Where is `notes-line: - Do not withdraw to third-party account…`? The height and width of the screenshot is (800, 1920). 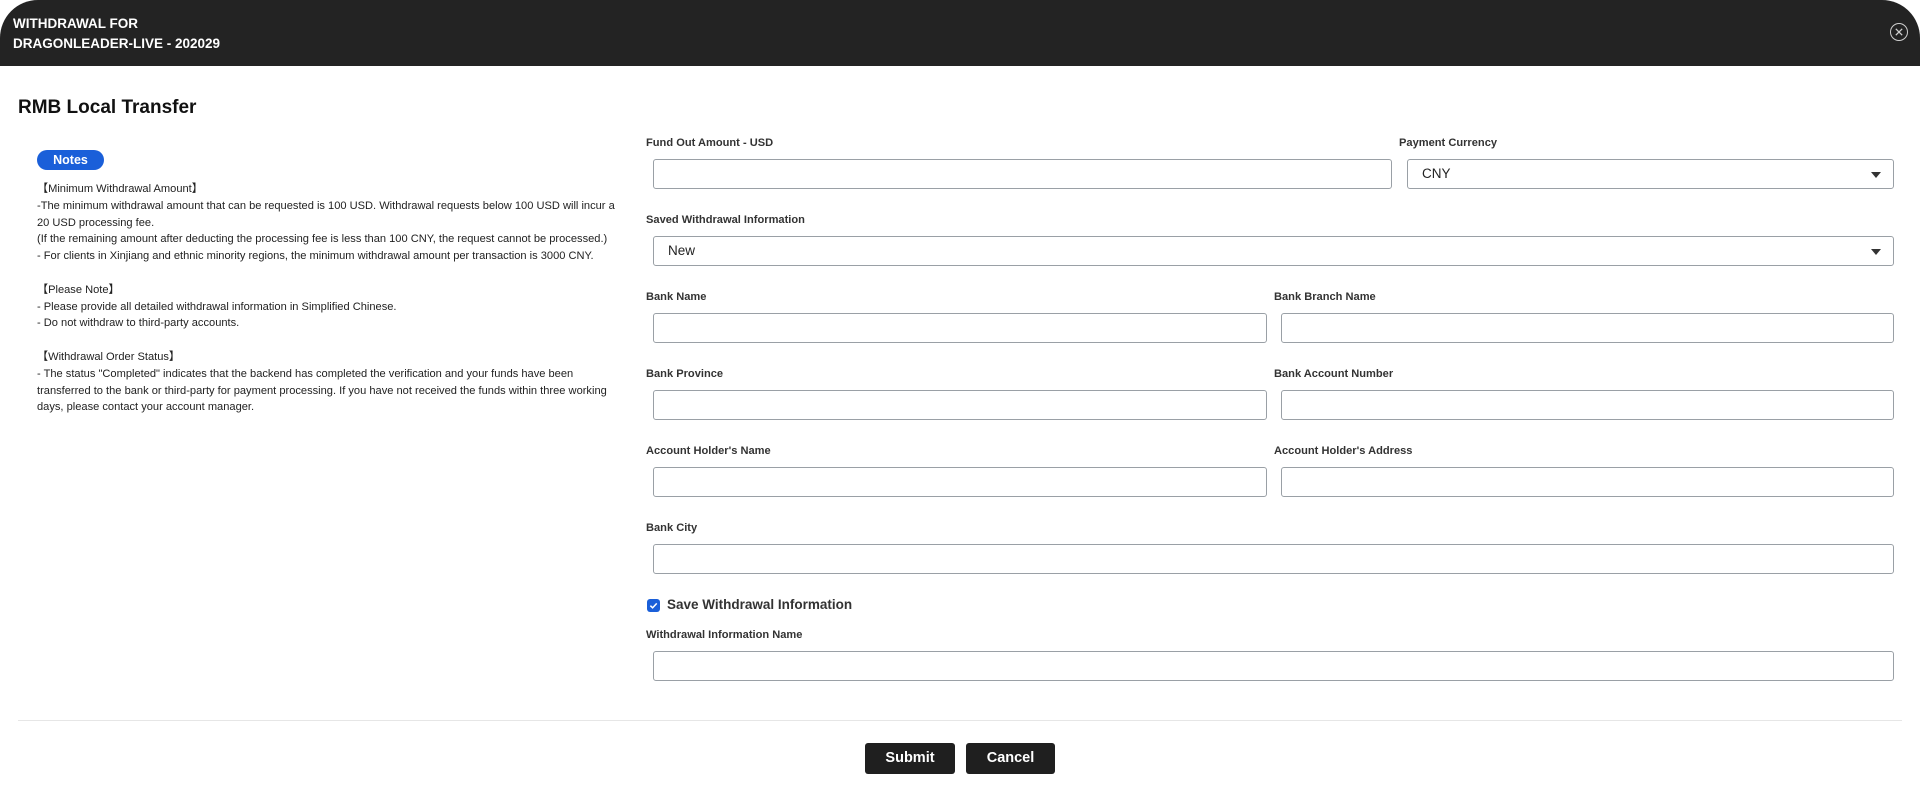
notes-line: - Do not withdraw to third-party account… is located at coordinates (138, 323).